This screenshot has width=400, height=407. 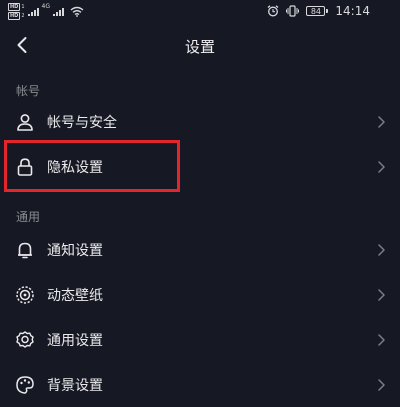 I want to click on battery-icon: 84, so click(x=317, y=11).